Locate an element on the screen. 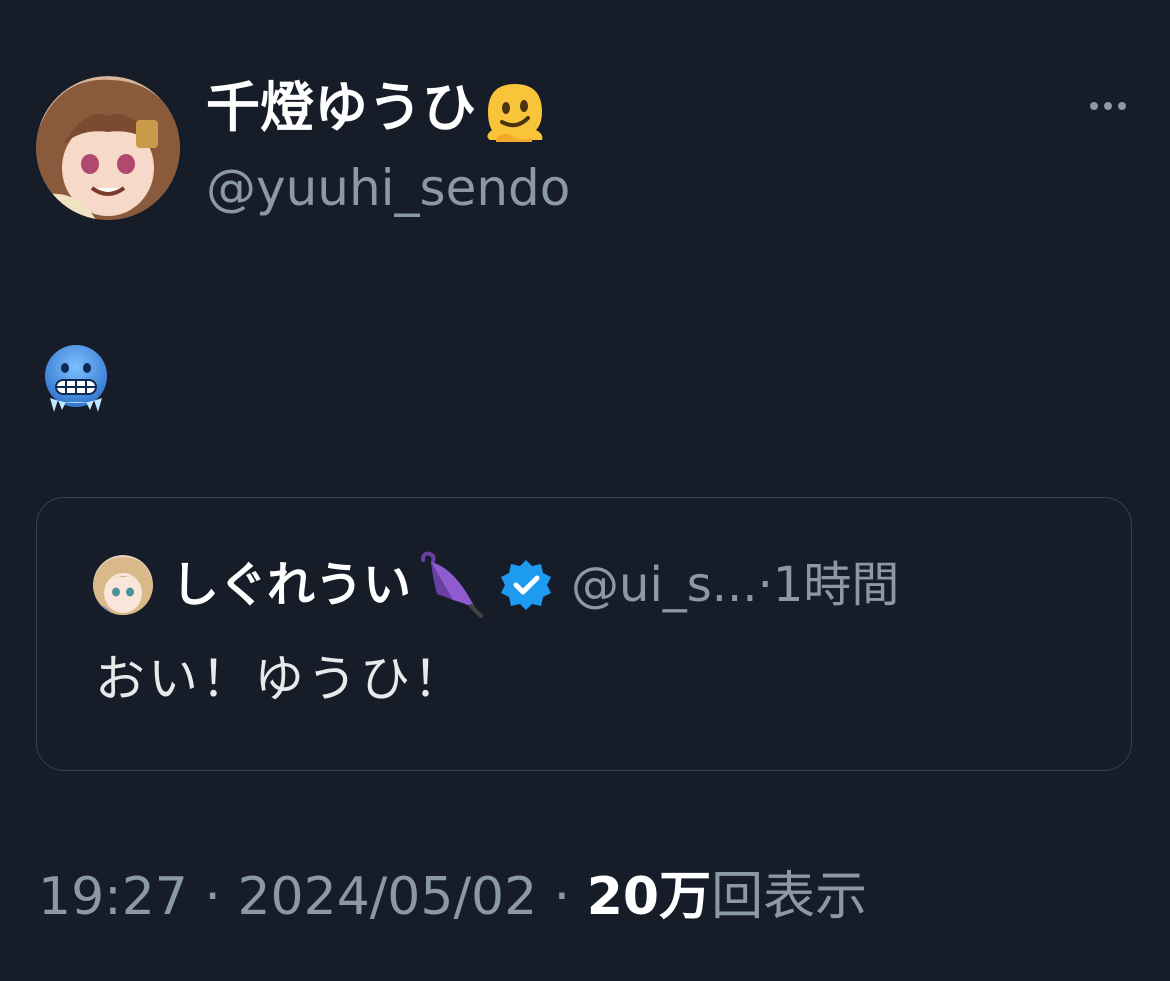 The width and height of the screenshot is (1170, 981). more-options-button is located at coordinates (1108, 106).